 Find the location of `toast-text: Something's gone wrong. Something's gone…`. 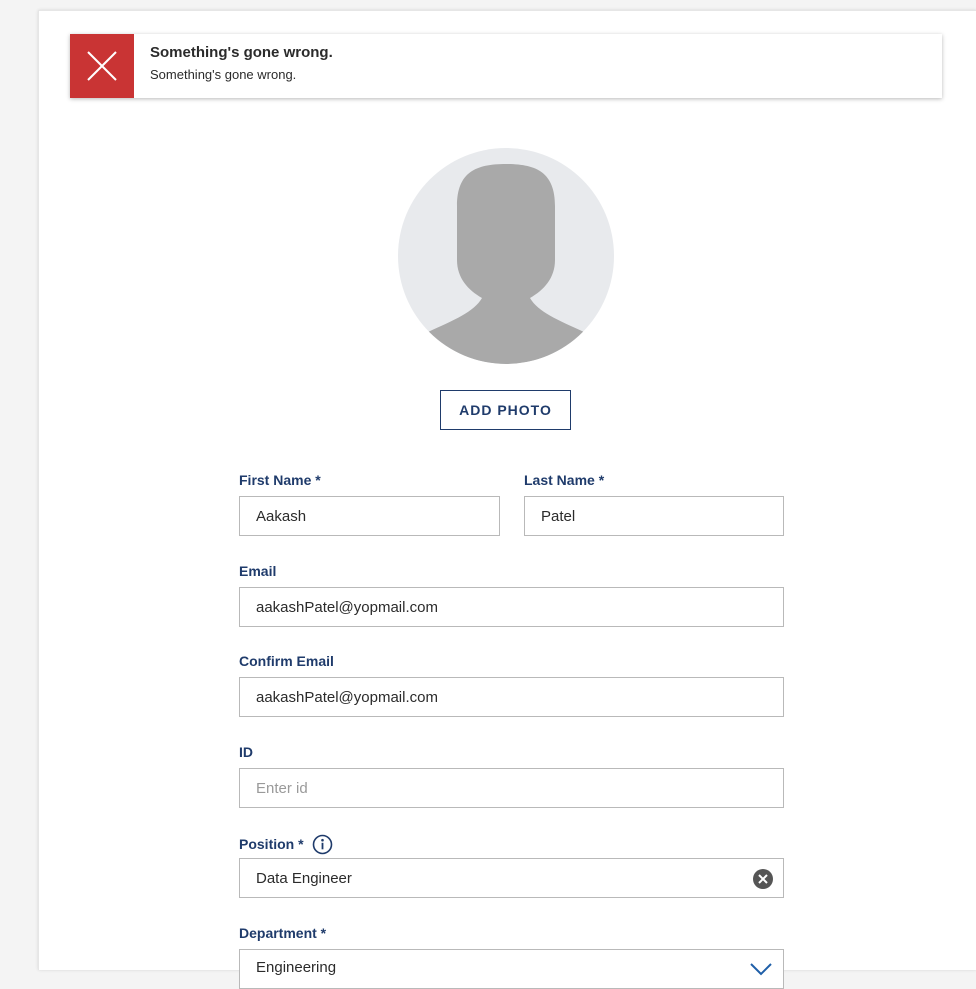

toast-text: Something's gone wrong. Something's gone… is located at coordinates (233, 66).